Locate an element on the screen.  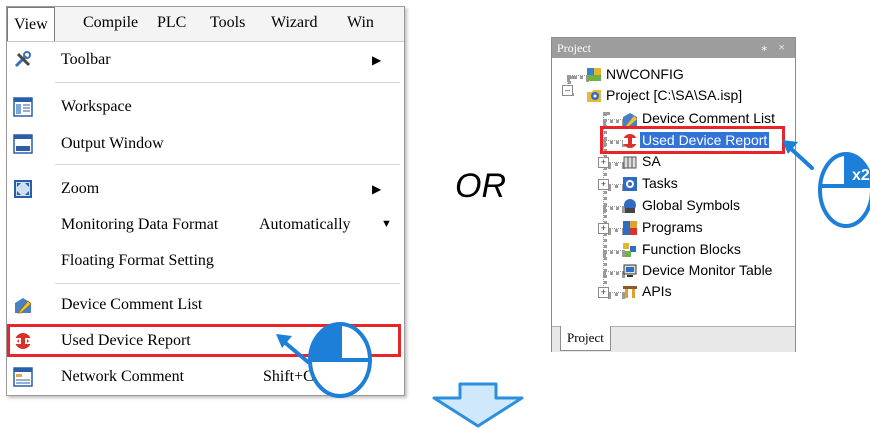
menubar-window: Win is located at coordinates (360, 23).